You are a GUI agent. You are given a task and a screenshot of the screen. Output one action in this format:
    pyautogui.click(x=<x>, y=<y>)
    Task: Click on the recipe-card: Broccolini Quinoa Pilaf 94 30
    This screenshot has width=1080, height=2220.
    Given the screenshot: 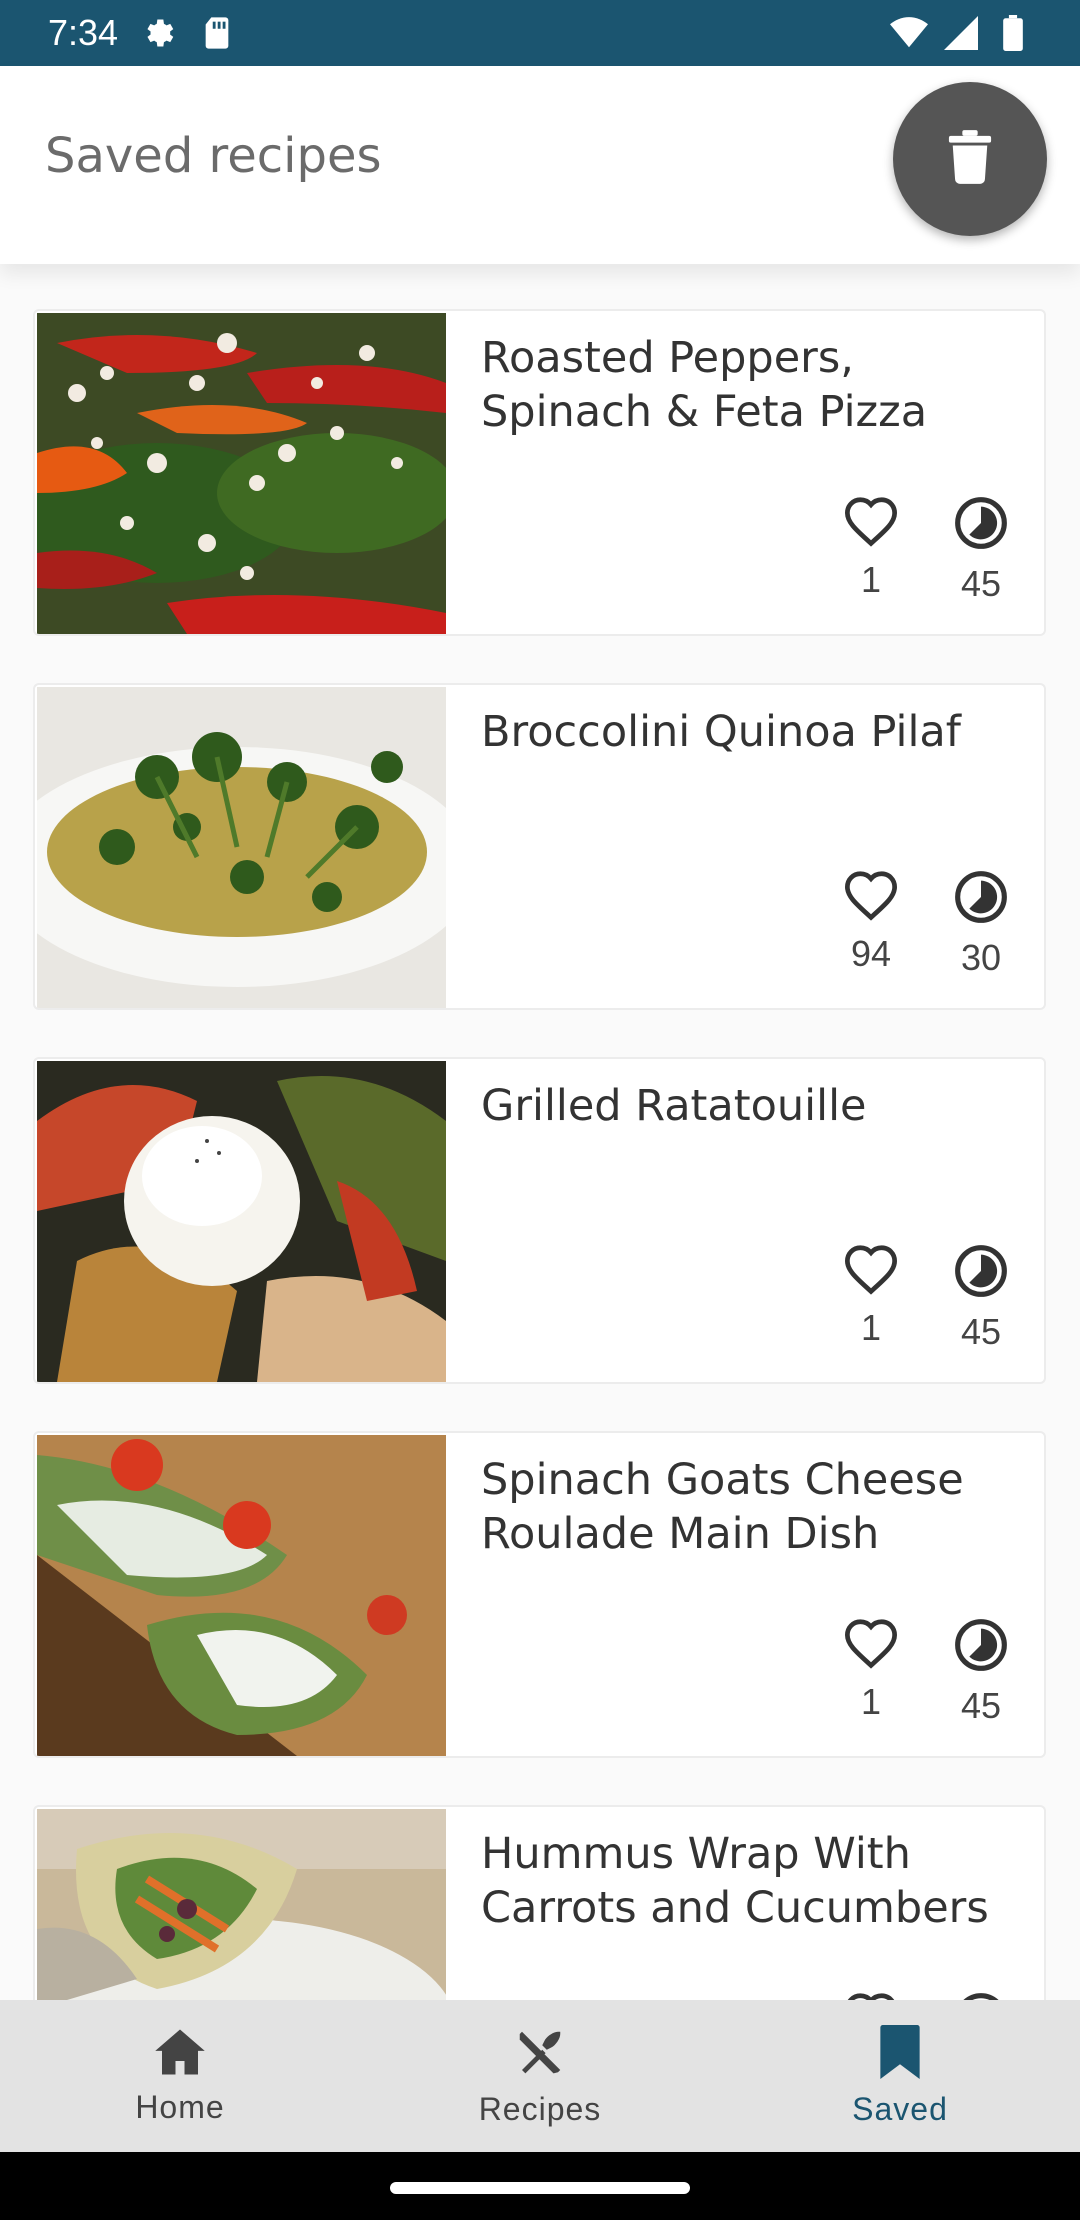 What is the action you would take?
    pyautogui.click(x=539, y=846)
    